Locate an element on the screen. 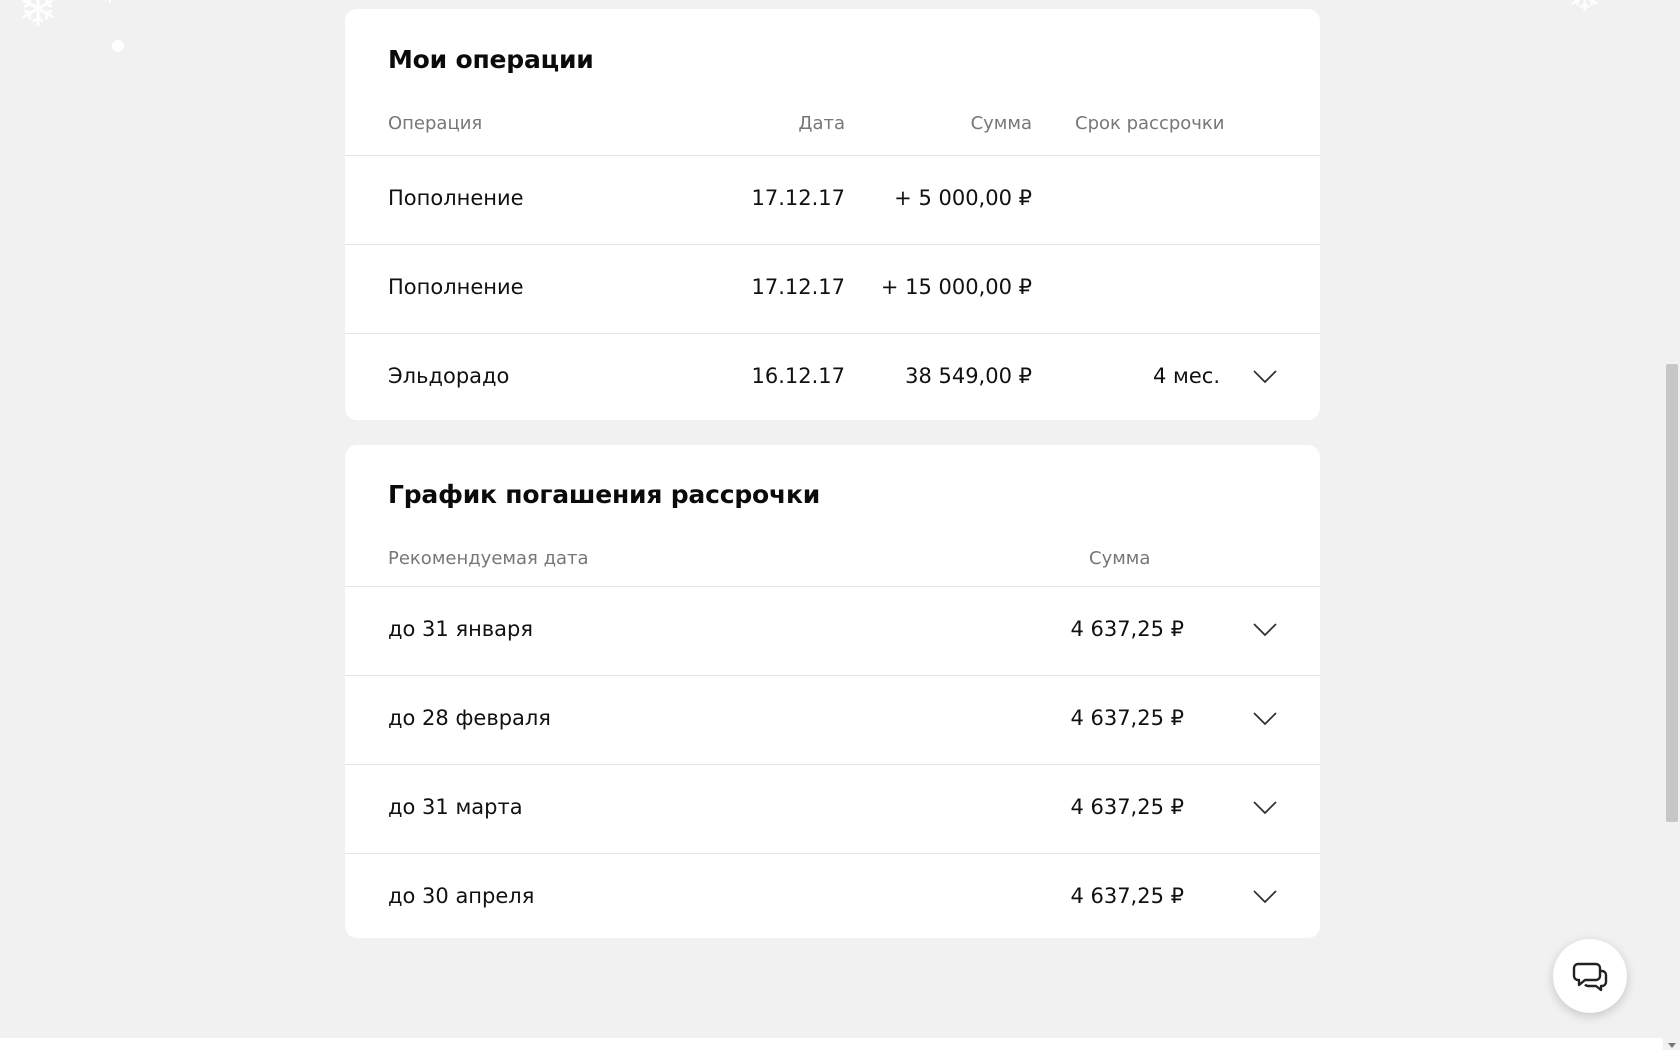 The width and height of the screenshot is (1680, 1050). chat-button is located at coordinates (1590, 976).